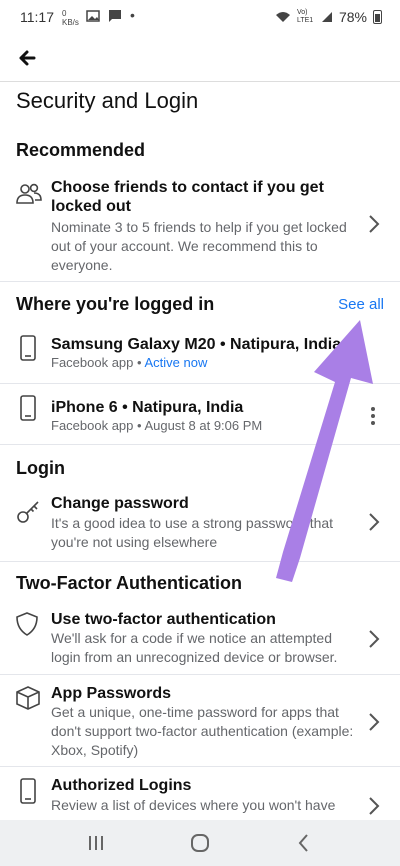  I want to click on message-icon, so click(115, 16).